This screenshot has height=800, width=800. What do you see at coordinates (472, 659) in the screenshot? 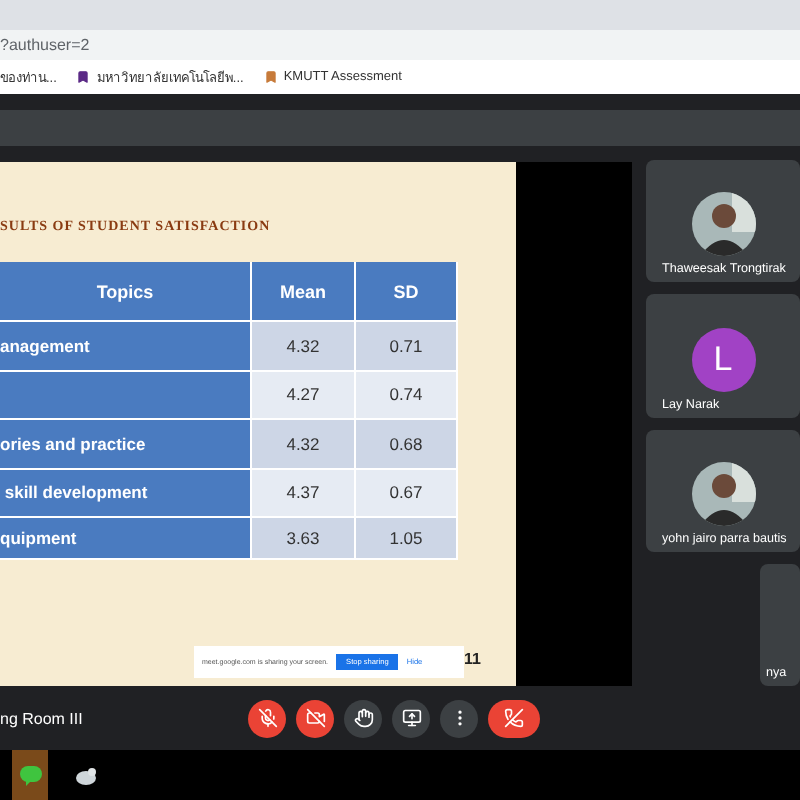
I see `page-number: 11` at bounding box center [472, 659].